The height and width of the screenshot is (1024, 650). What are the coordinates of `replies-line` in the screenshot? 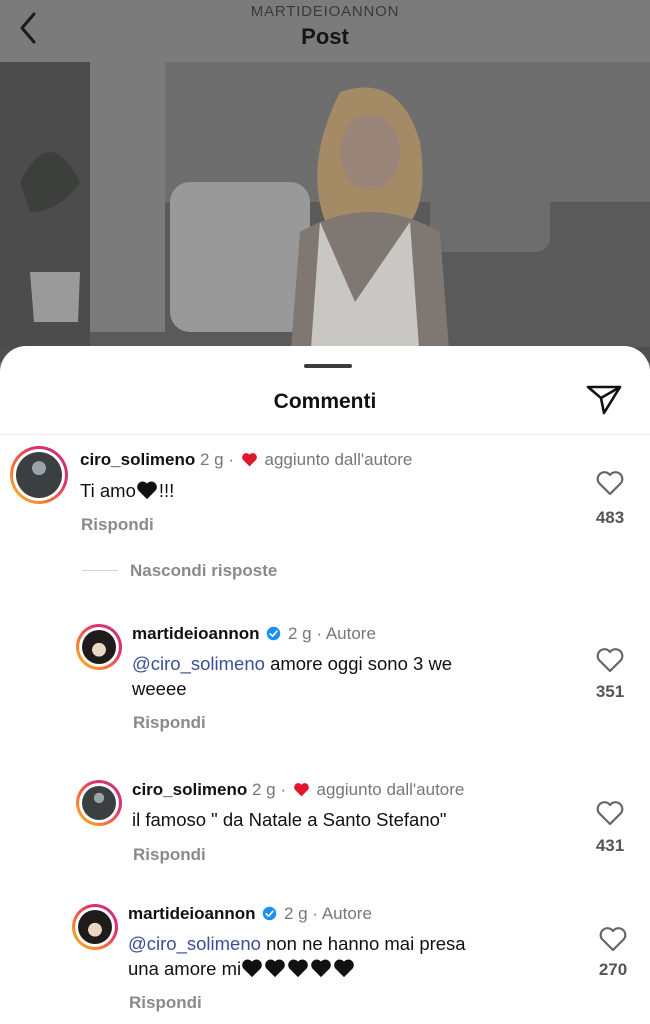 It's located at (100, 570).